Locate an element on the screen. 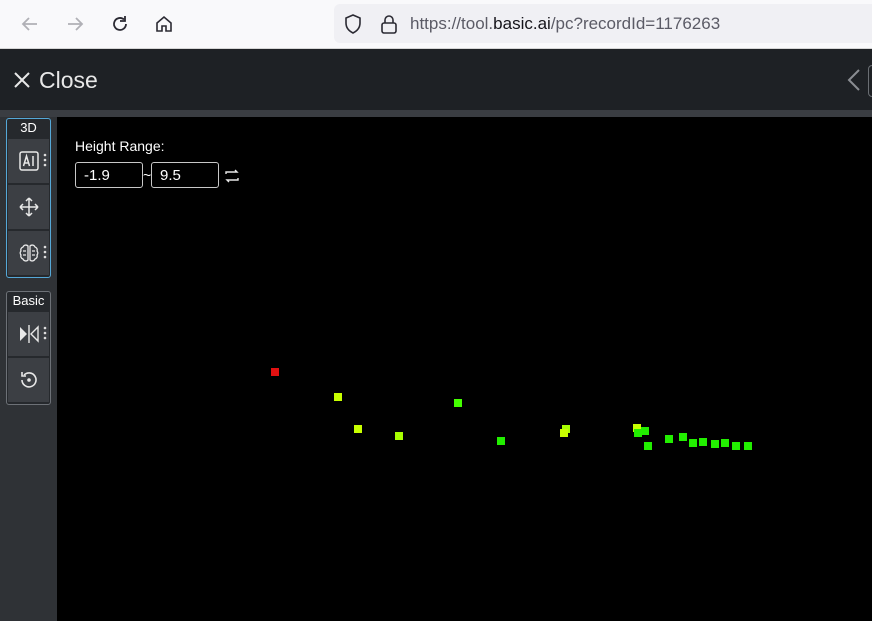  reset-view-button is located at coordinates (28, 380).